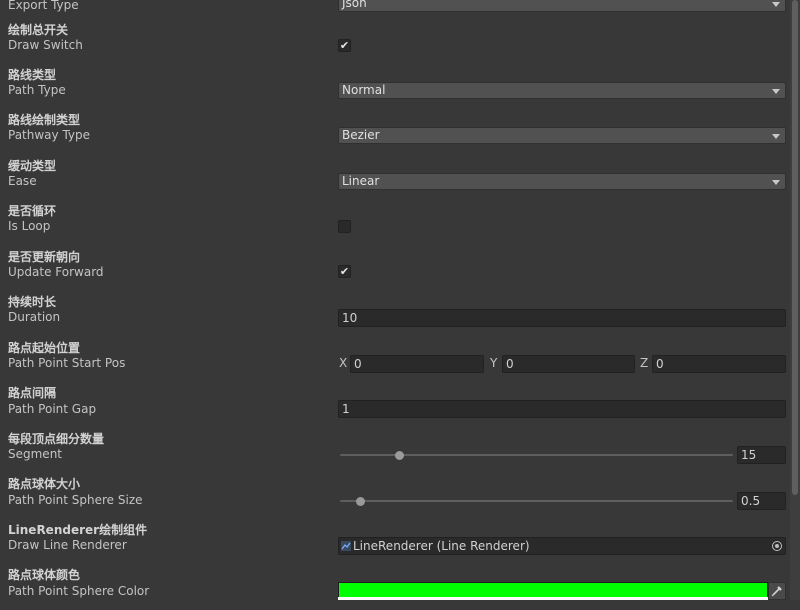  I want to click on gap-row: 路点间隔 Path Point Gap 1, so click(395, 406).